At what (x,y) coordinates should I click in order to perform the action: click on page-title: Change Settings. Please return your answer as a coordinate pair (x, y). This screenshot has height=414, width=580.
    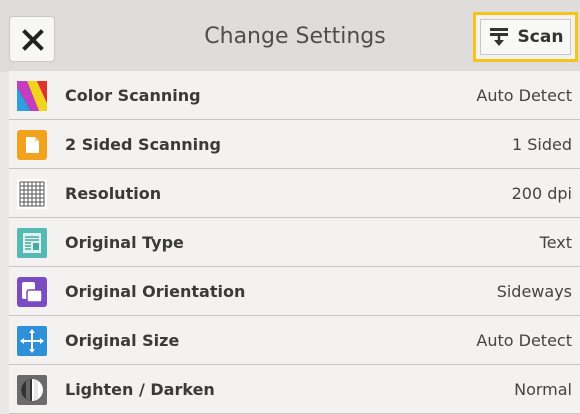
    Looking at the image, I should click on (295, 36).